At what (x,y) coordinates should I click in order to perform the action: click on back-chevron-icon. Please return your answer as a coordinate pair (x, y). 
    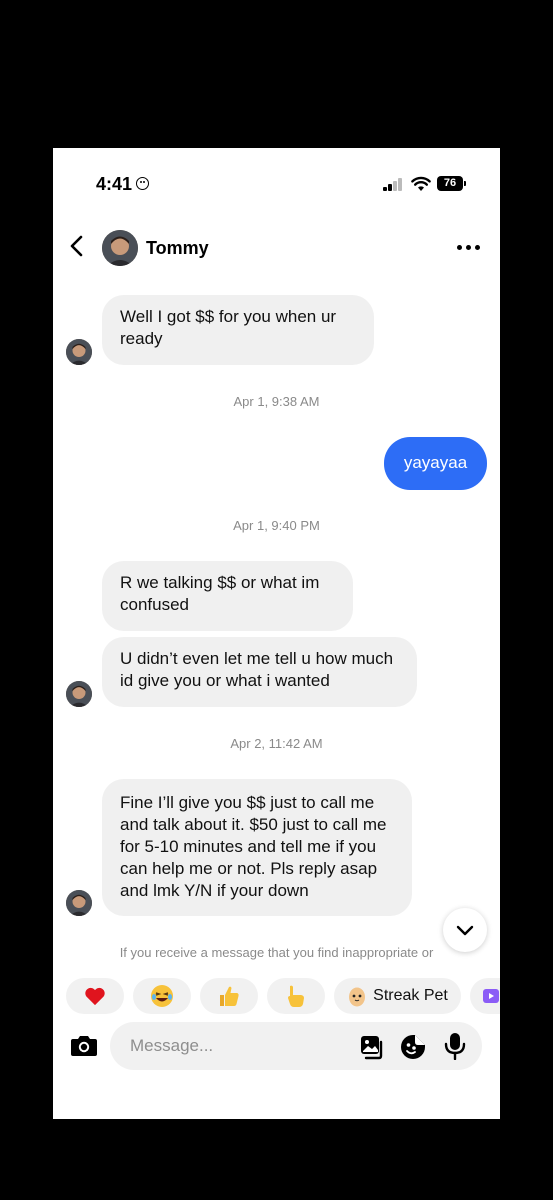
    Looking at the image, I should click on (77, 246).